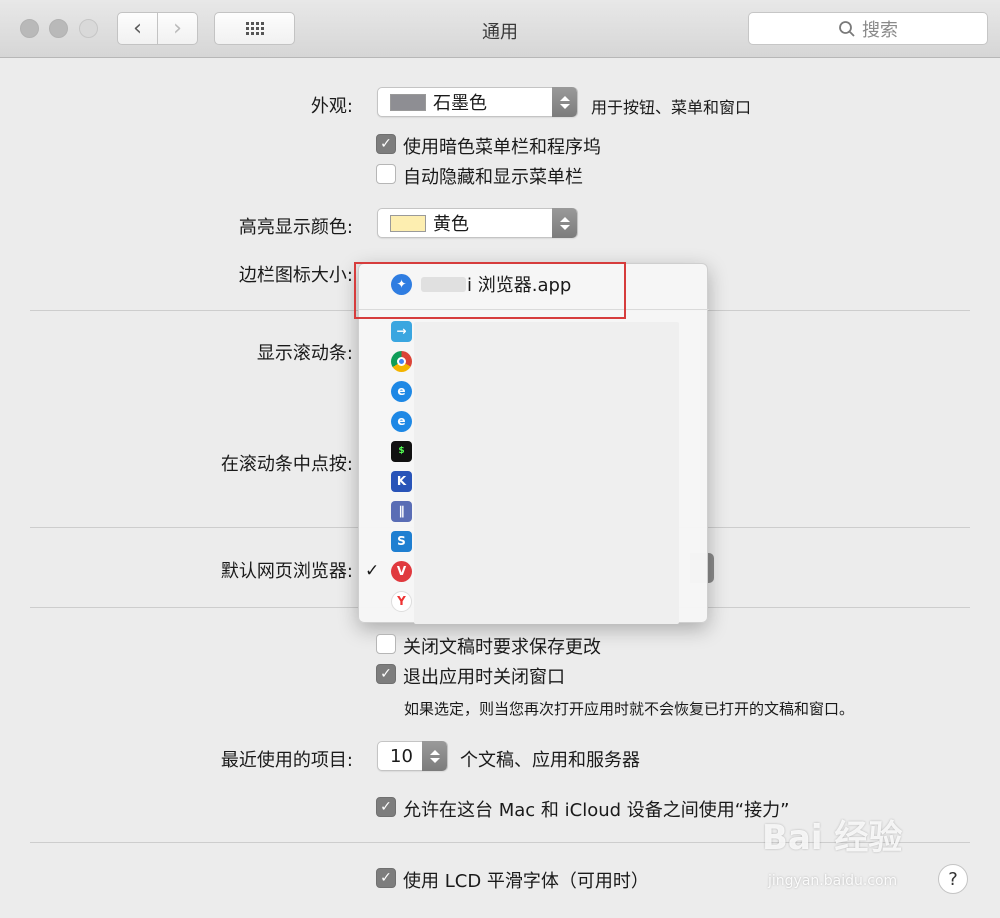 The width and height of the screenshot is (1000, 918). I want to click on sidebar-icon-size-label: 边栏图标大小:, so click(295, 275).